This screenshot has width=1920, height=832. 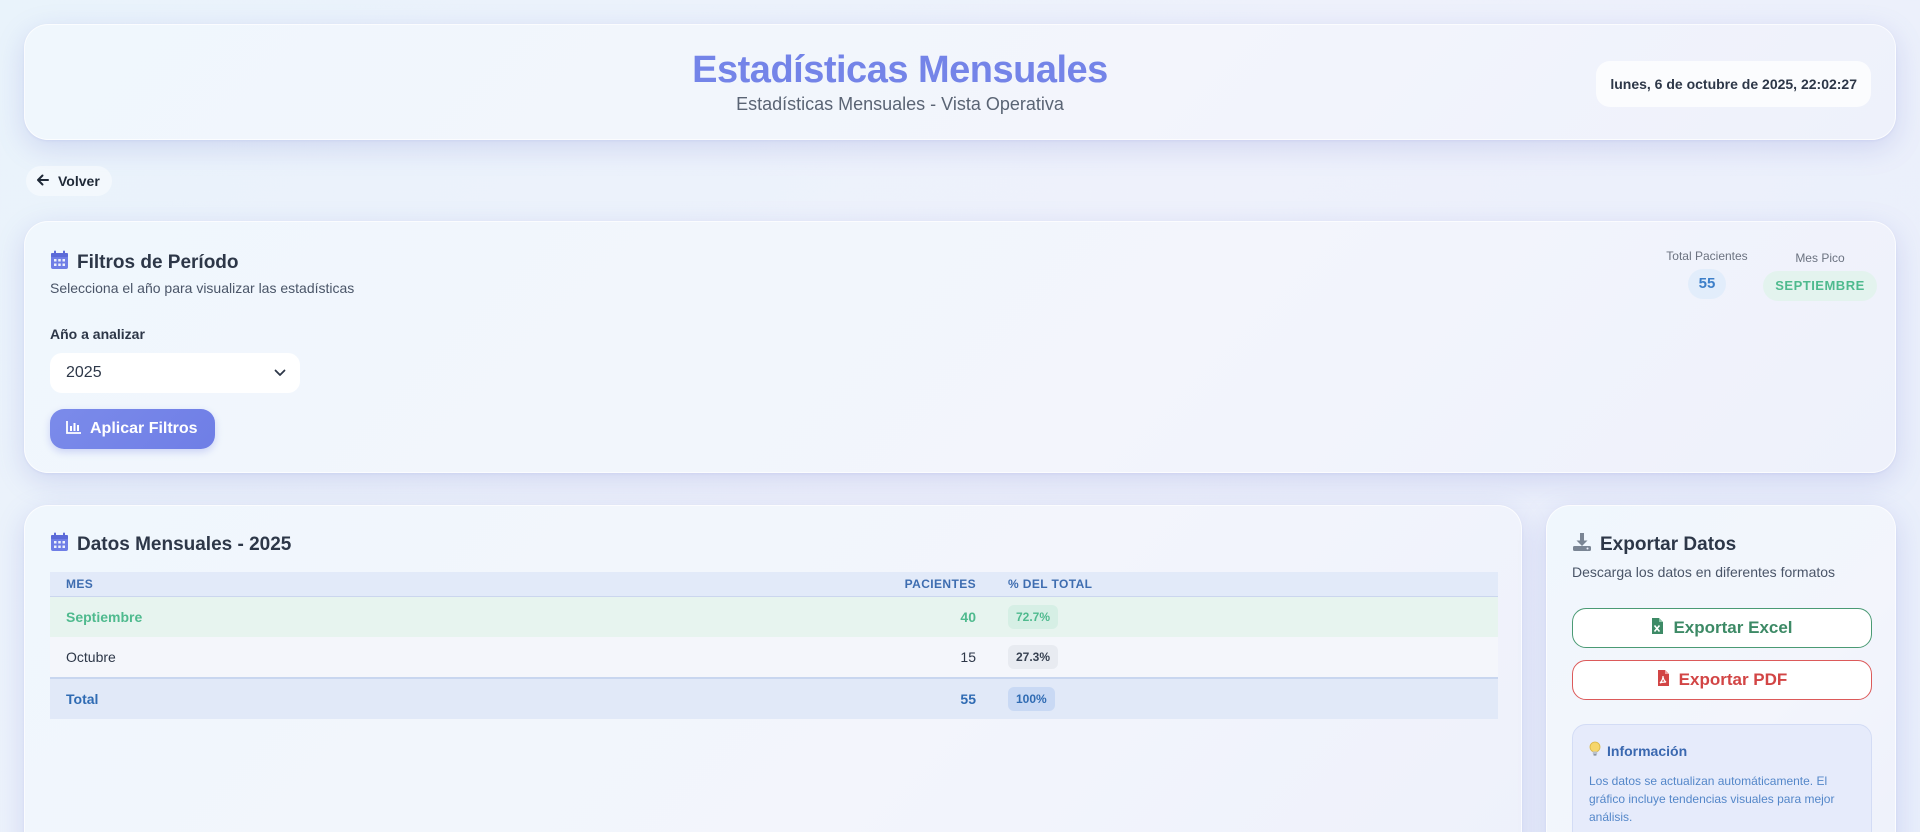 I want to click on table-row: Septiembre 40 72.7%, so click(x=774, y=616).